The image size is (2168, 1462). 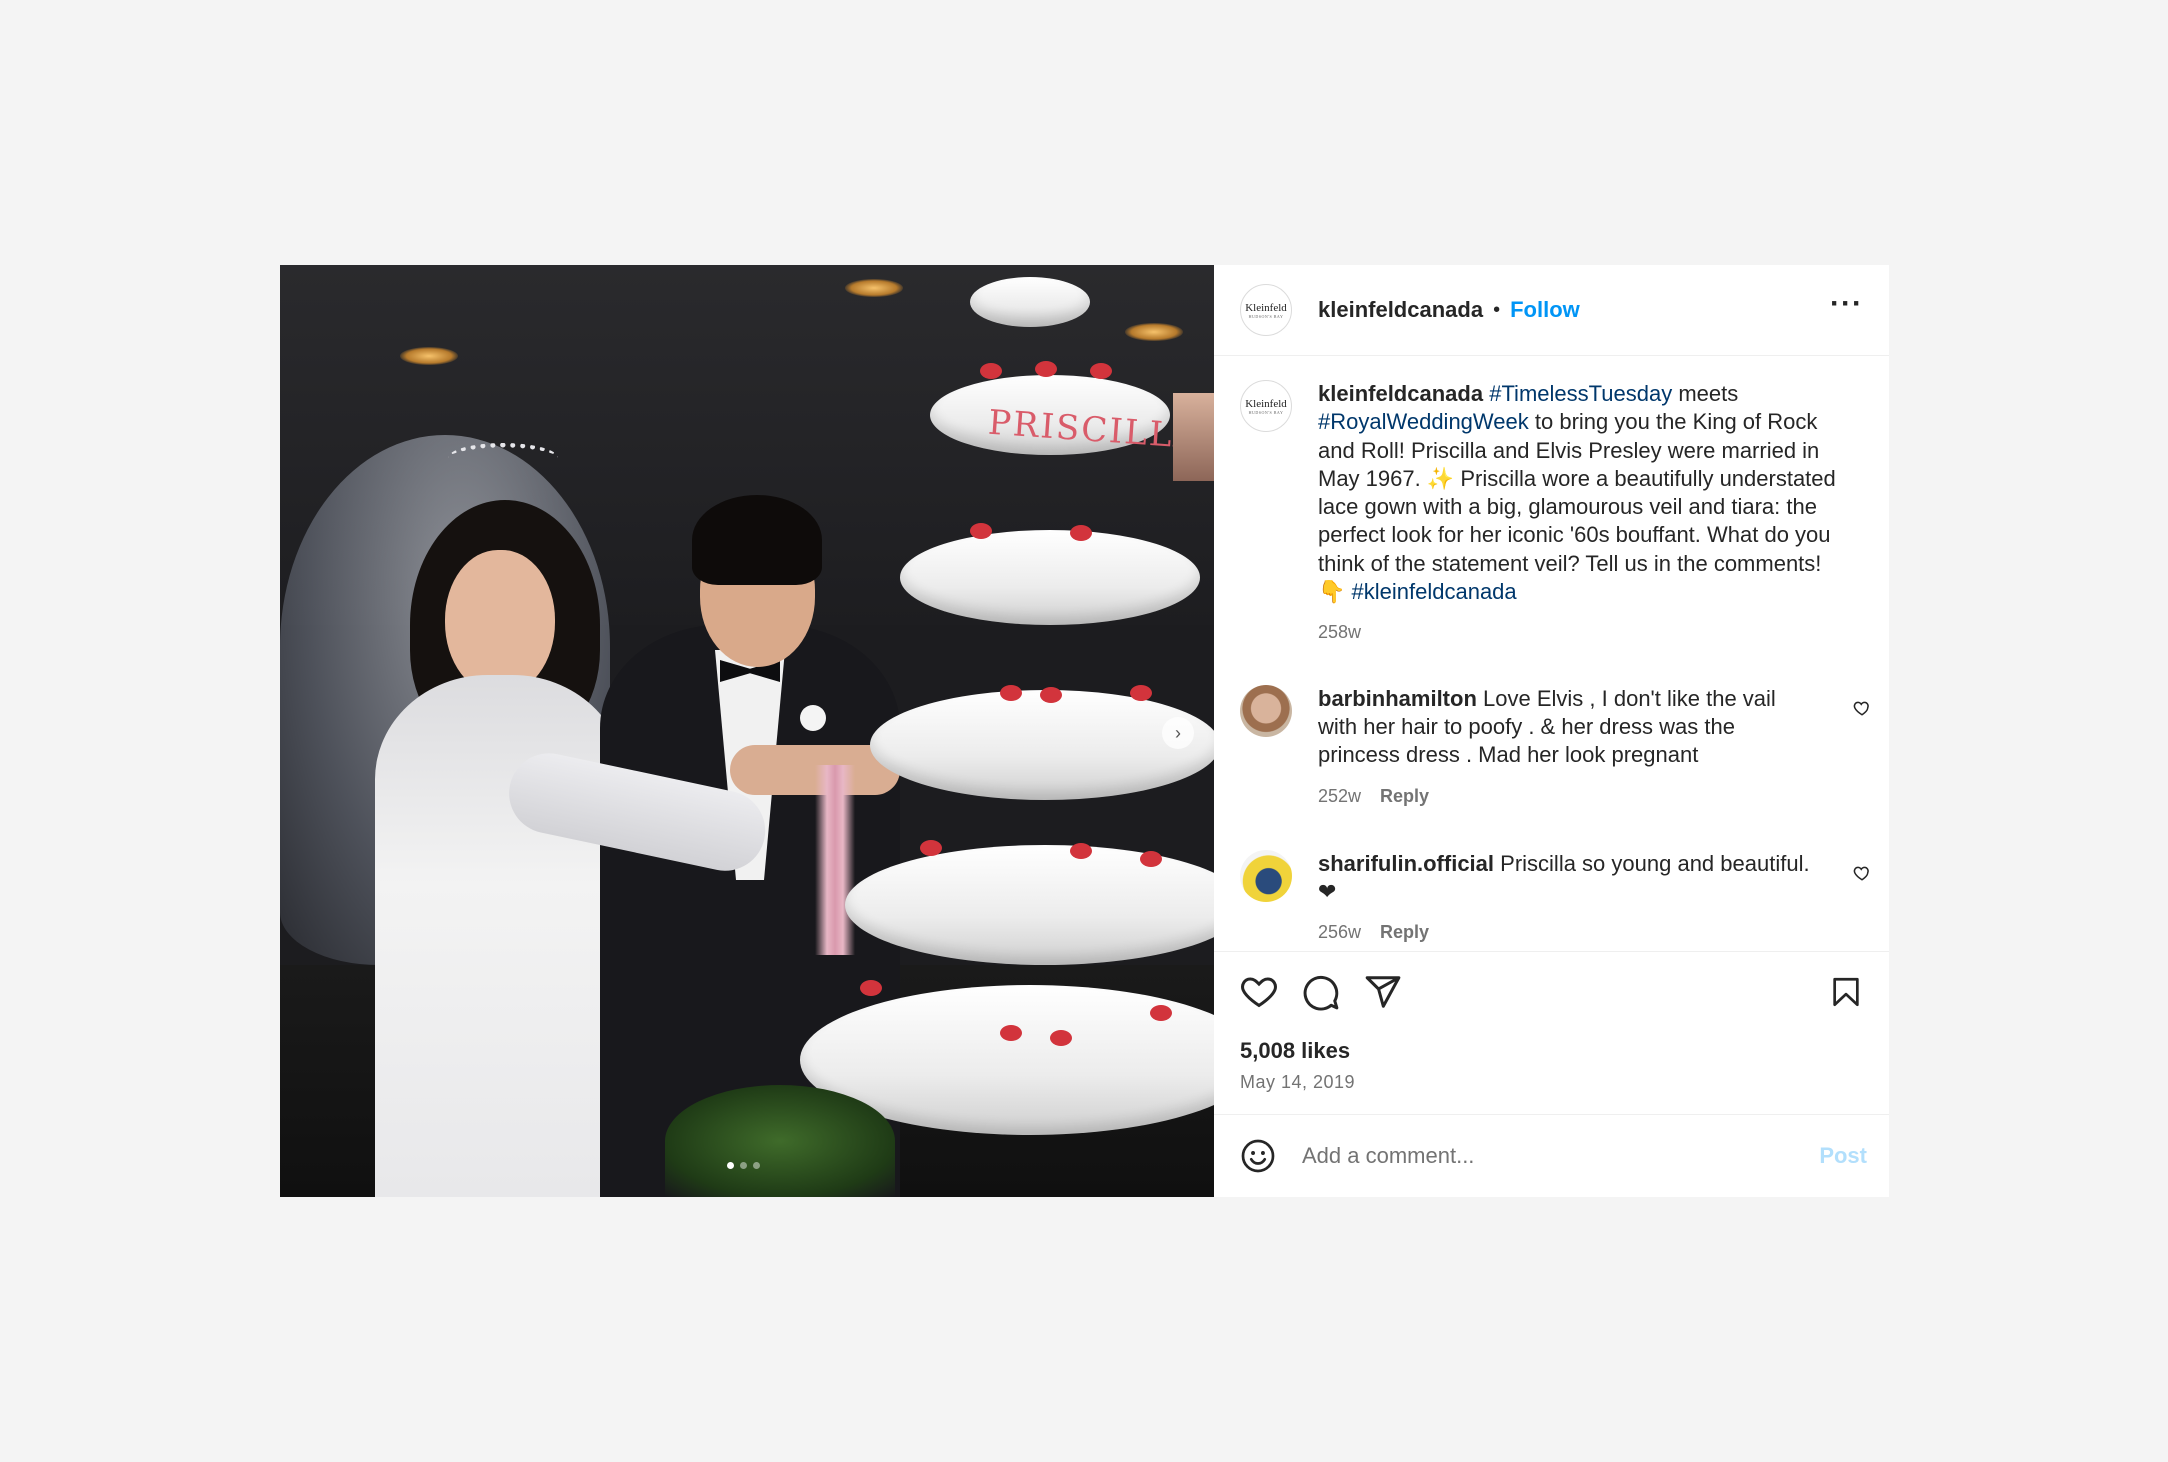 I want to click on add-comment-bar: Post, so click(x=1551, y=1155).